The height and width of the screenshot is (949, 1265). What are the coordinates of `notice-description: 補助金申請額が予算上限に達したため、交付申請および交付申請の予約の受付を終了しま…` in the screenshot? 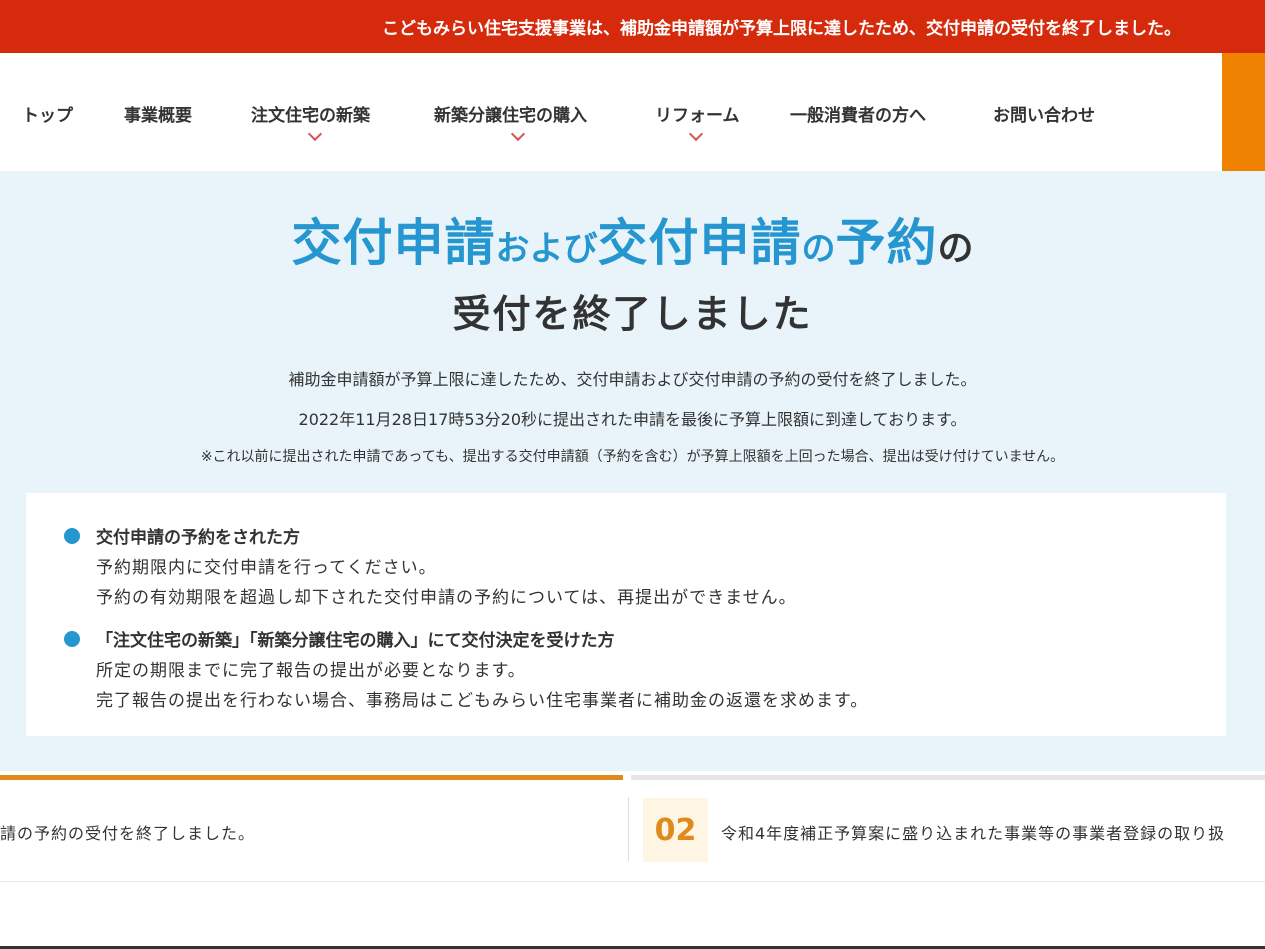 It's located at (632, 379).